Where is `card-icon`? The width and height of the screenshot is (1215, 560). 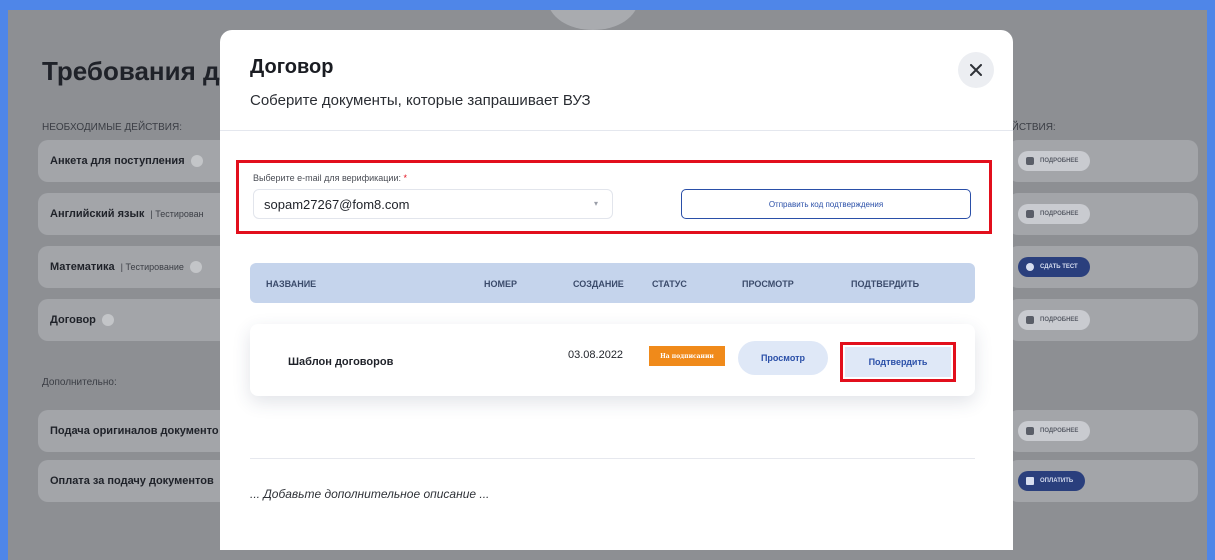
card-icon is located at coordinates (1030, 481).